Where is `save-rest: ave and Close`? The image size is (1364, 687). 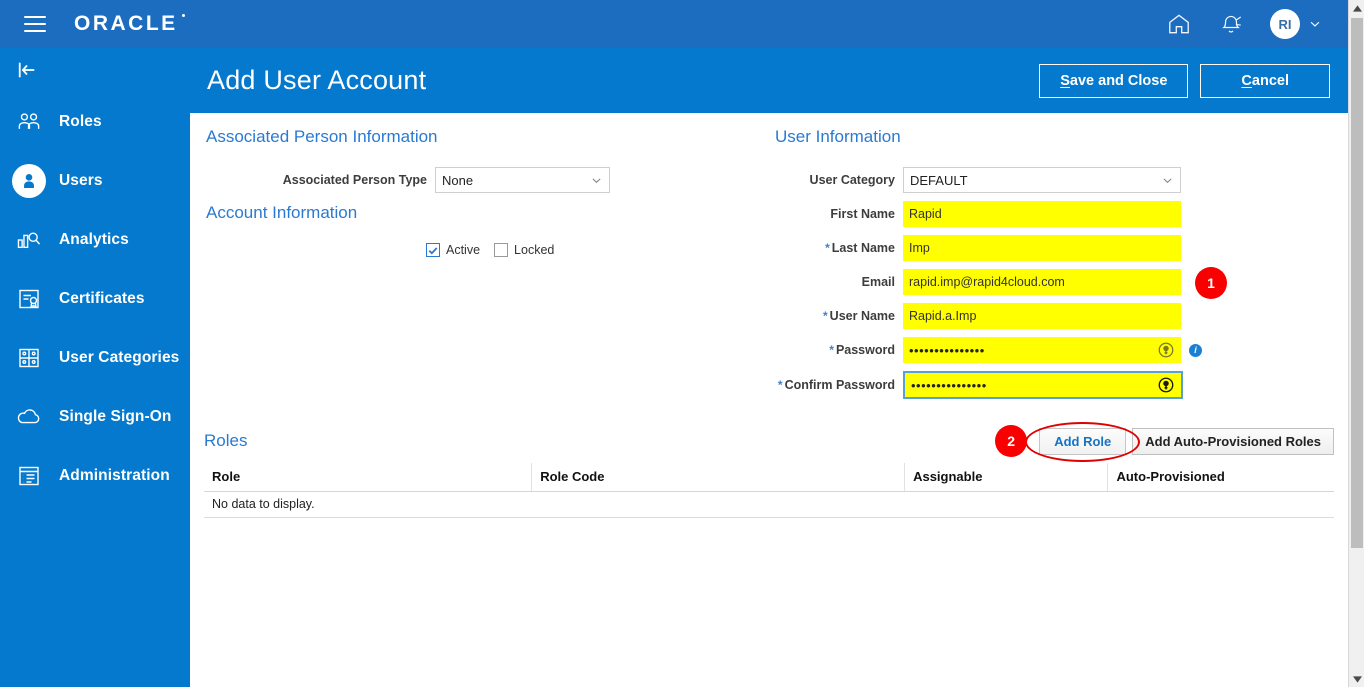 save-rest: ave and Close is located at coordinates (1118, 80).